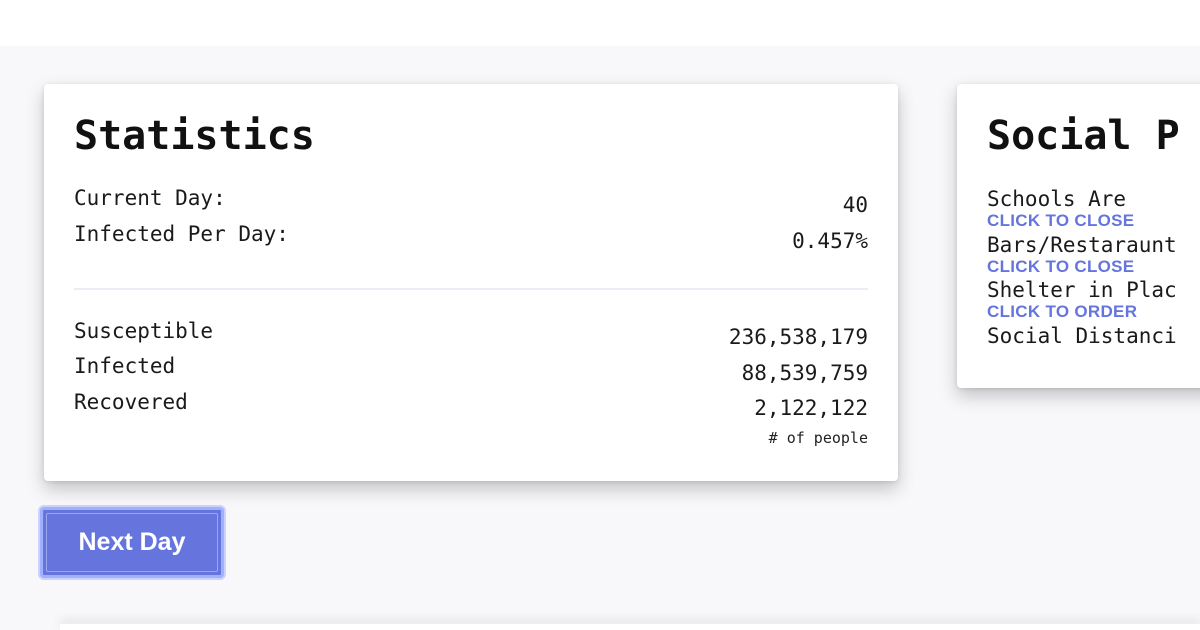 Image resolution: width=1200 pixels, height=630 pixels. Describe the element at coordinates (1082, 336) in the screenshot. I see `policy-label-social-distancing: Social Distanci` at that location.